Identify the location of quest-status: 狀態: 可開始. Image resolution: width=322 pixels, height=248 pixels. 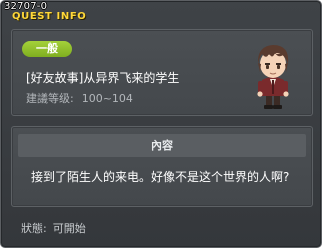
(53, 228).